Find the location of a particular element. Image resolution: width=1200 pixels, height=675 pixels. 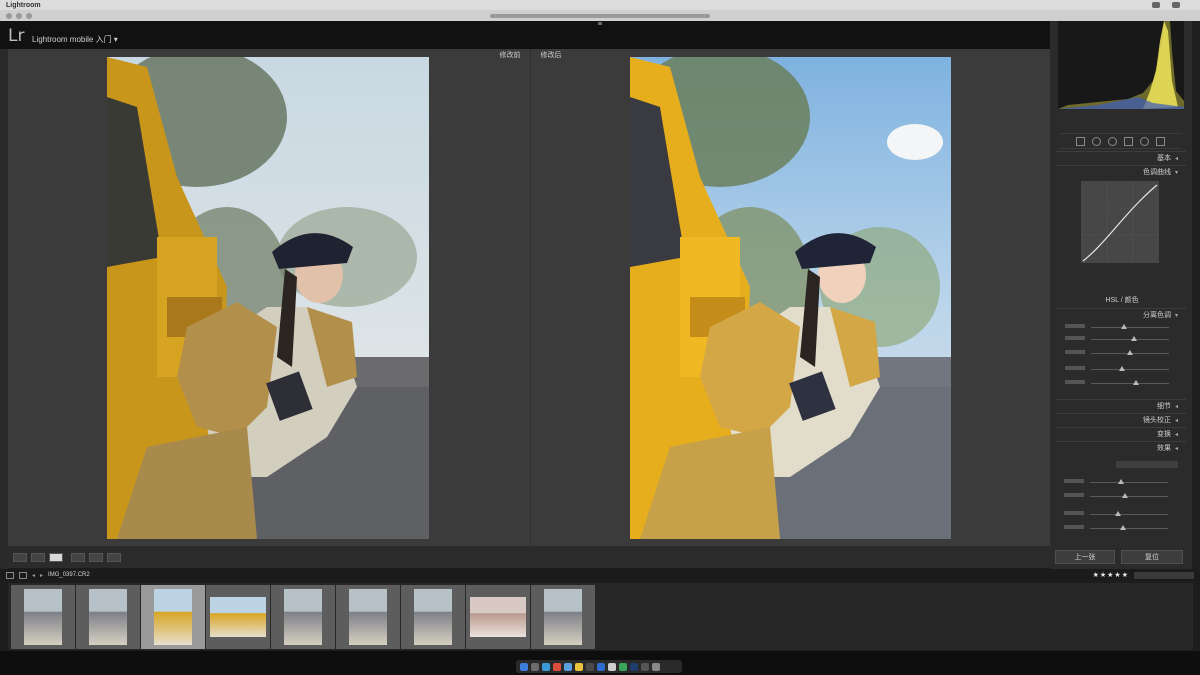

nav-back-icon: ◂ is located at coordinates (33, 575).